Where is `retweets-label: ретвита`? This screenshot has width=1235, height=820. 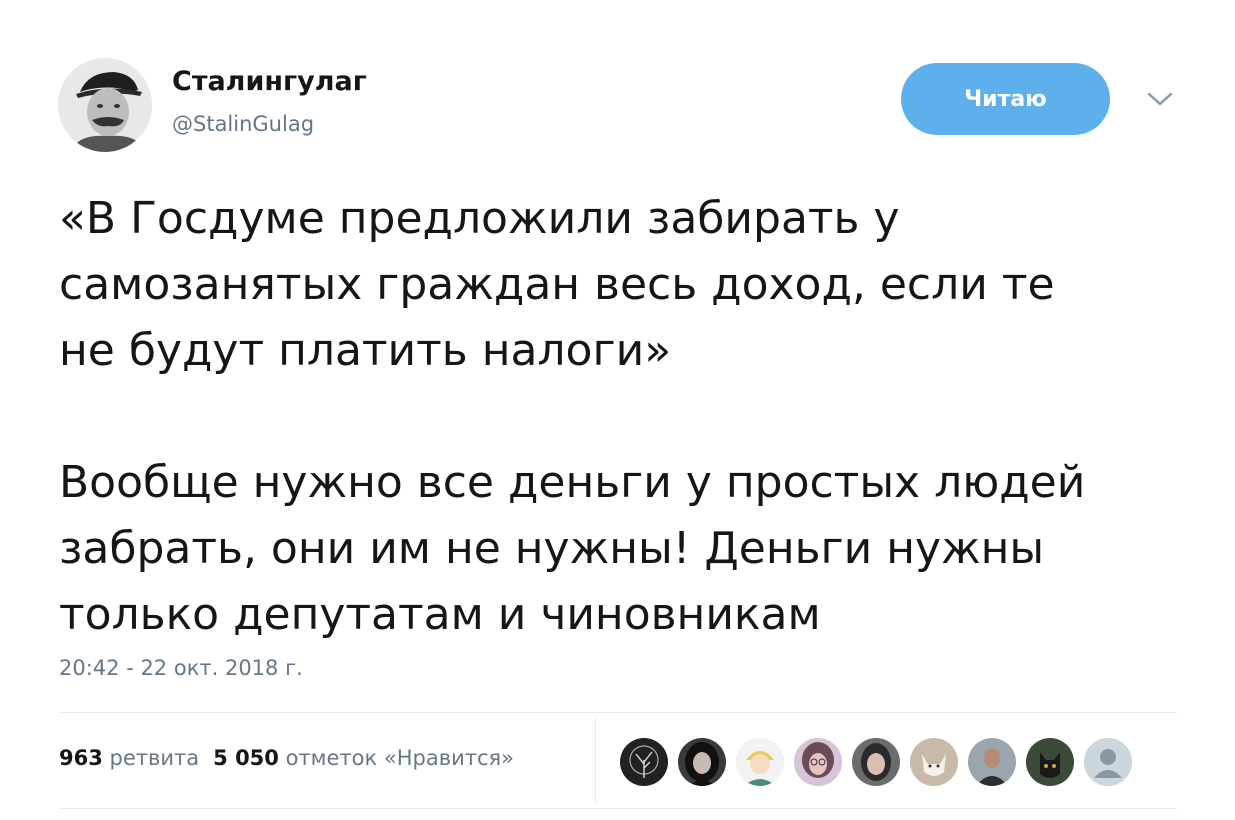 retweets-label: ретвита is located at coordinates (154, 758).